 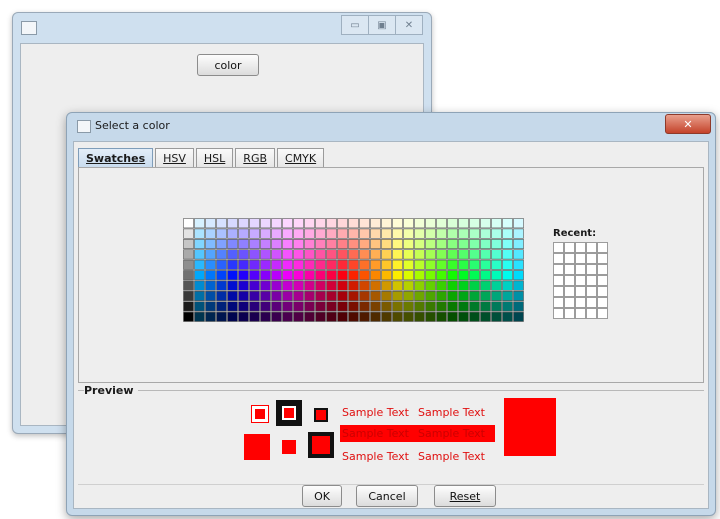 What do you see at coordinates (301, 157) in the screenshot?
I see `tab-cmyk: CMYK` at bounding box center [301, 157].